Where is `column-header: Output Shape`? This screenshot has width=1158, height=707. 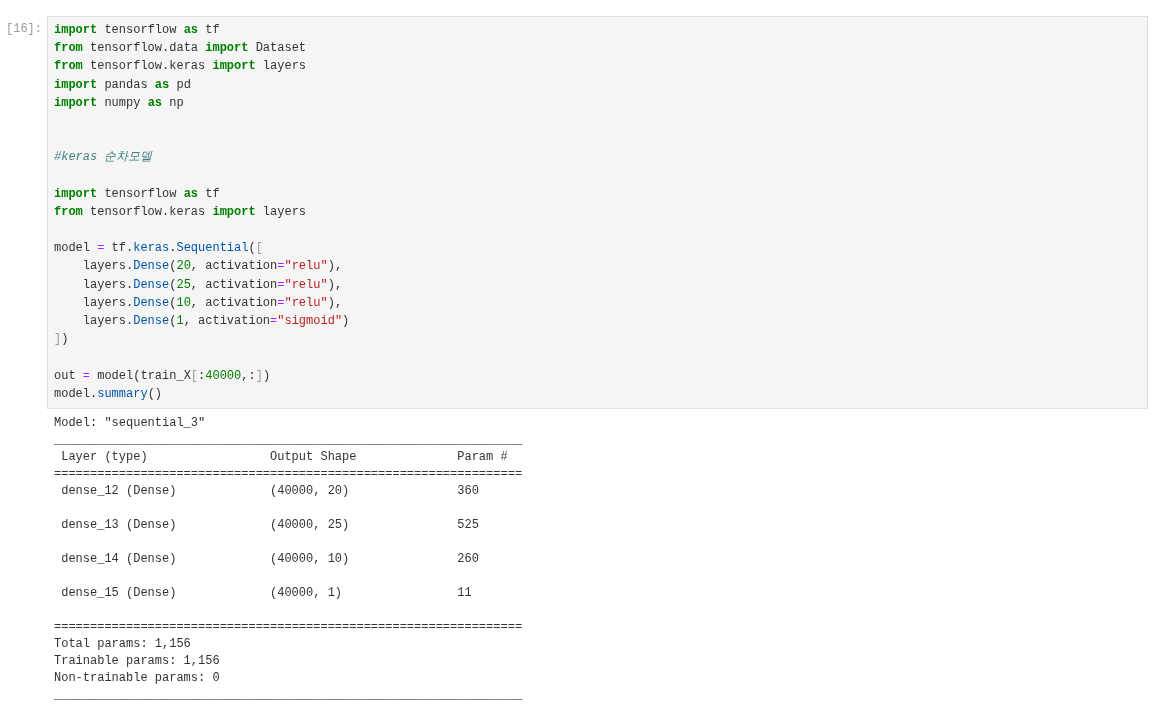
column-header: Output Shape is located at coordinates (313, 456).